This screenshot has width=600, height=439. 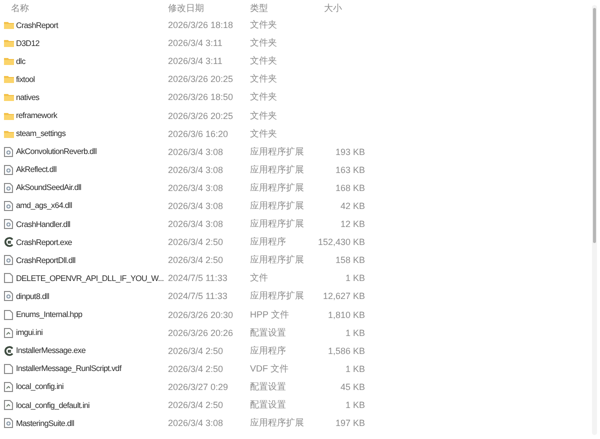 I want to click on modified-date: 2026/3/26 20:25, so click(x=201, y=79).